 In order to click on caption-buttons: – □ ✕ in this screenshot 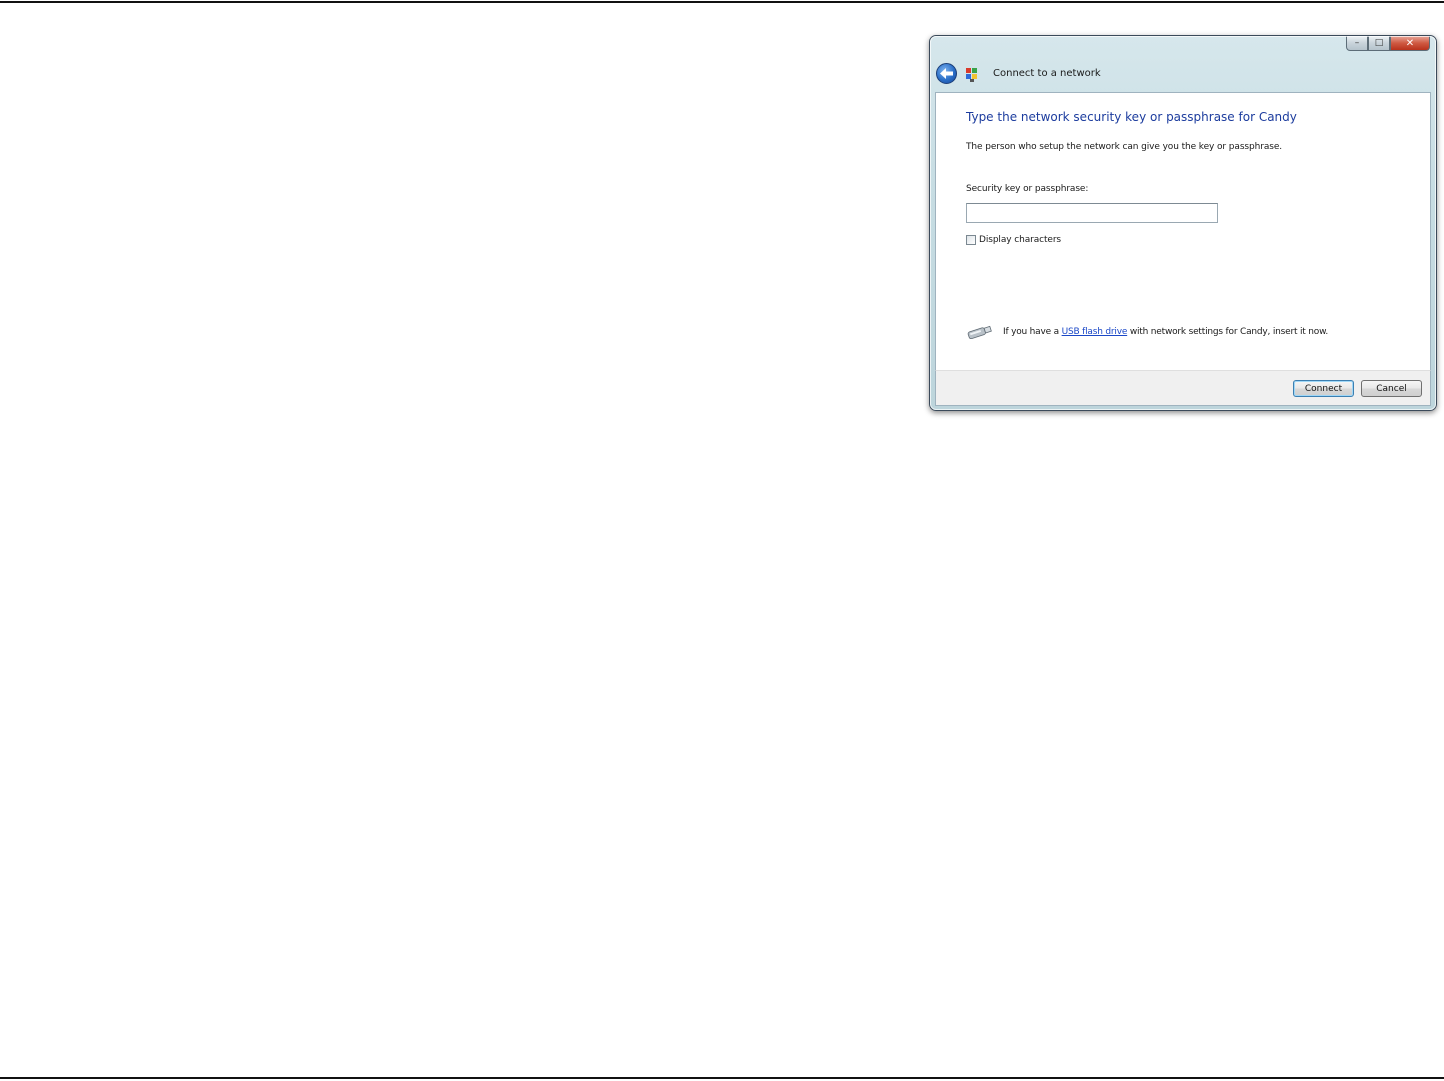, I will do `click(1388, 44)`.